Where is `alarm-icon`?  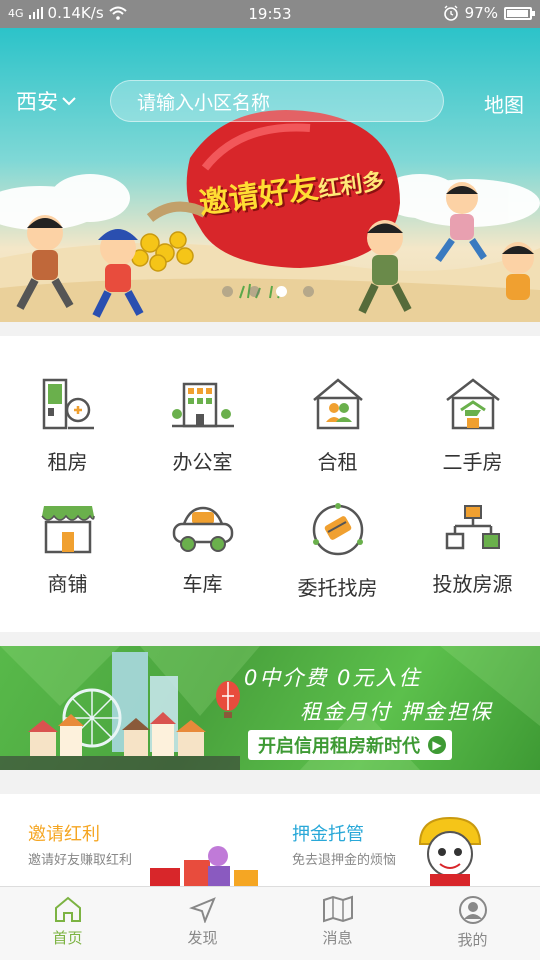
alarm-icon is located at coordinates (450, 13).